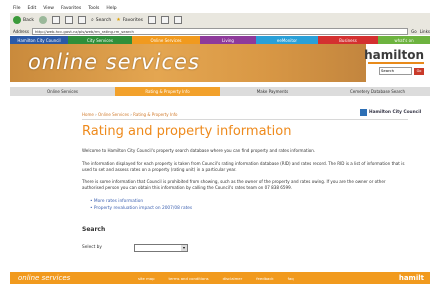 This screenshot has width=436, height=290. What do you see at coordinates (17, 8) in the screenshot?
I see `menu-file: File` at bounding box center [17, 8].